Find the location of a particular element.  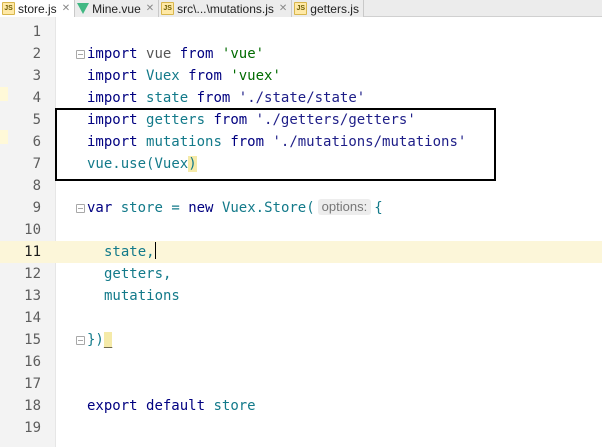

code-line: 14 is located at coordinates (301, 318).